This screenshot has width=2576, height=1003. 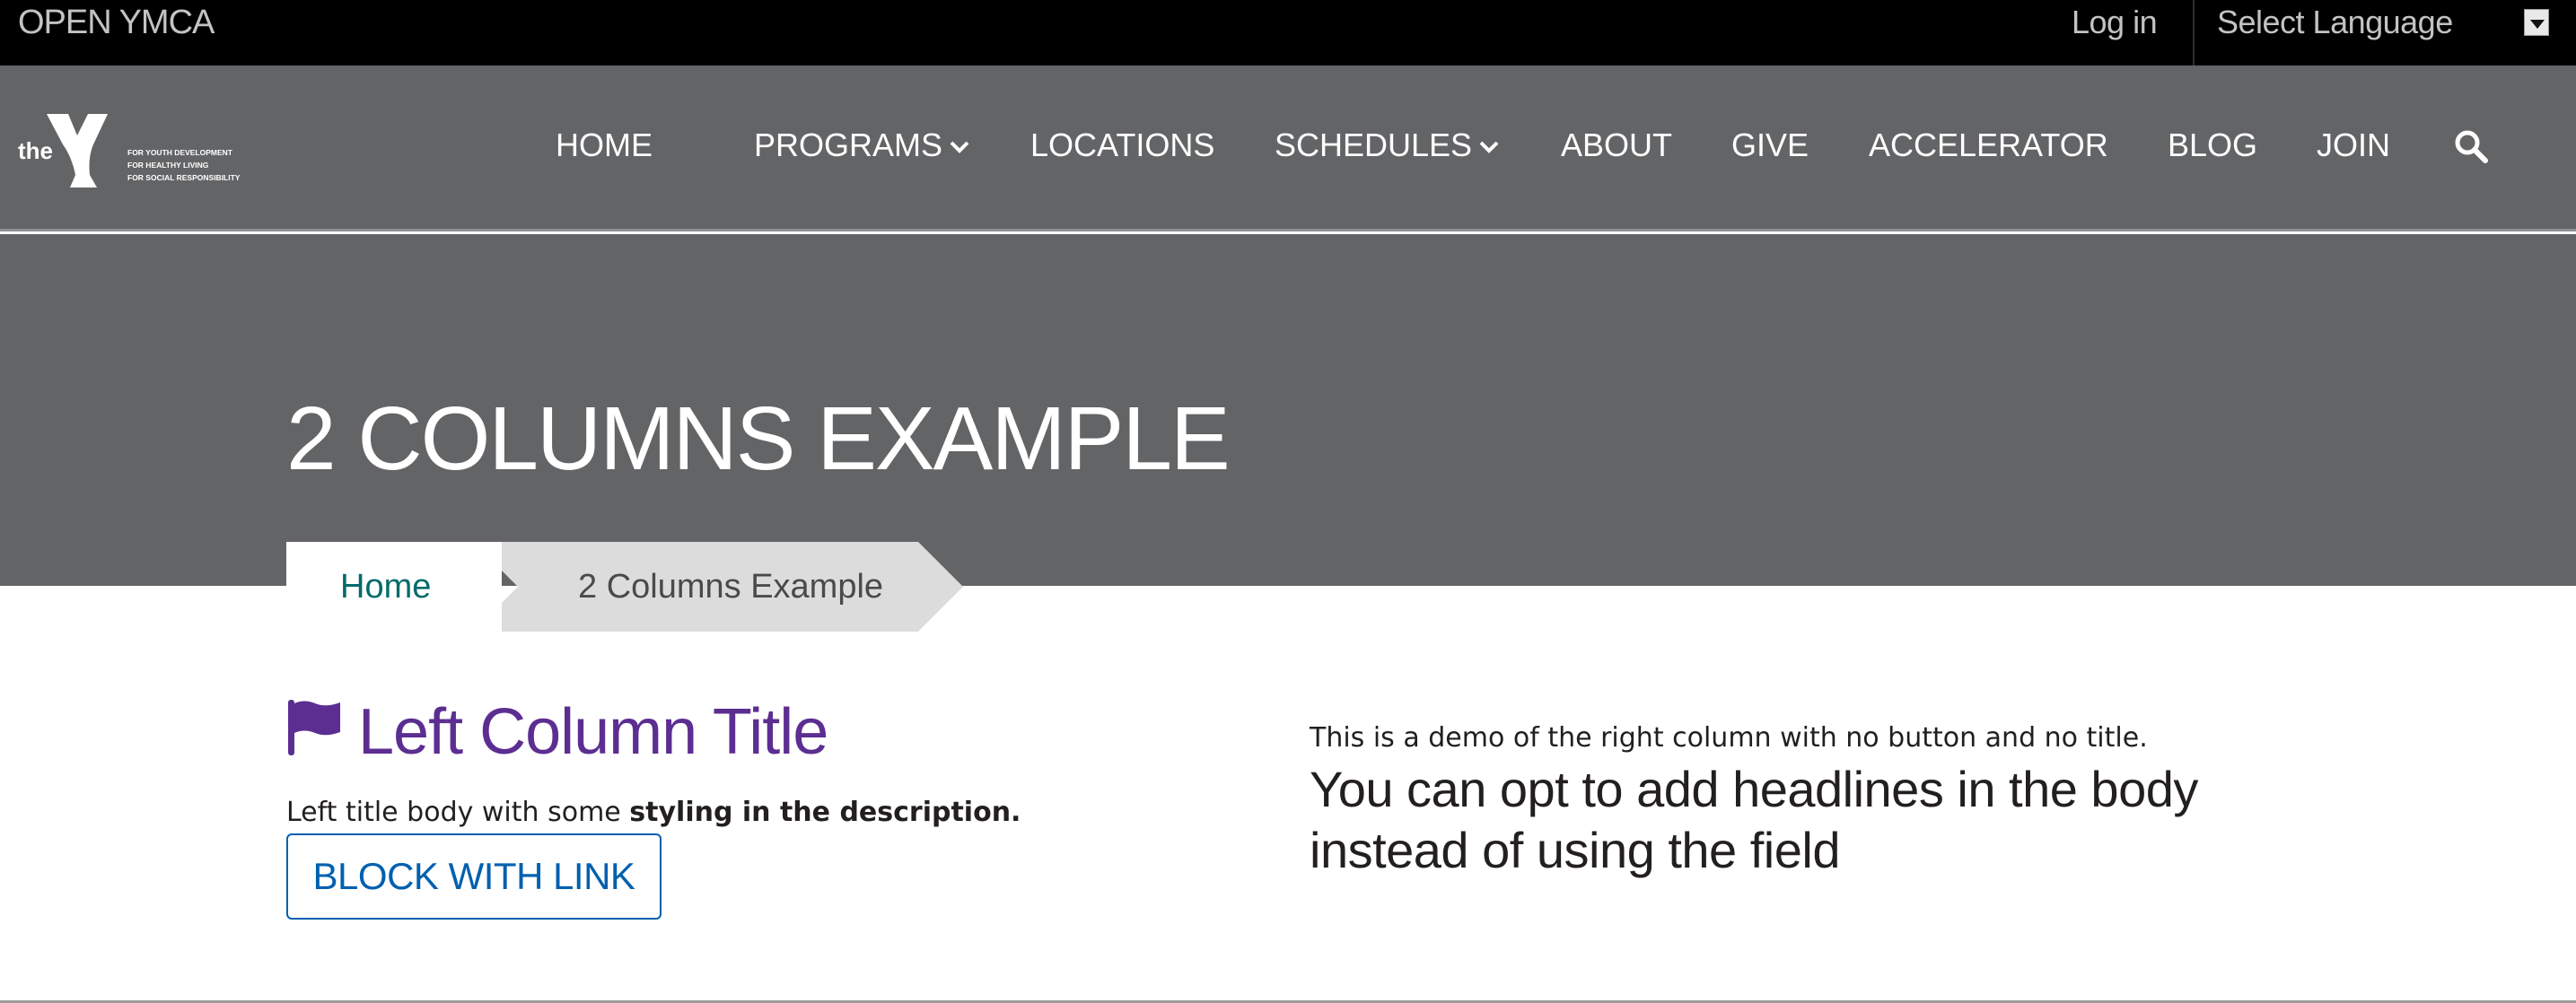 I want to click on nav-about: ABOUT, so click(x=1616, y=145).